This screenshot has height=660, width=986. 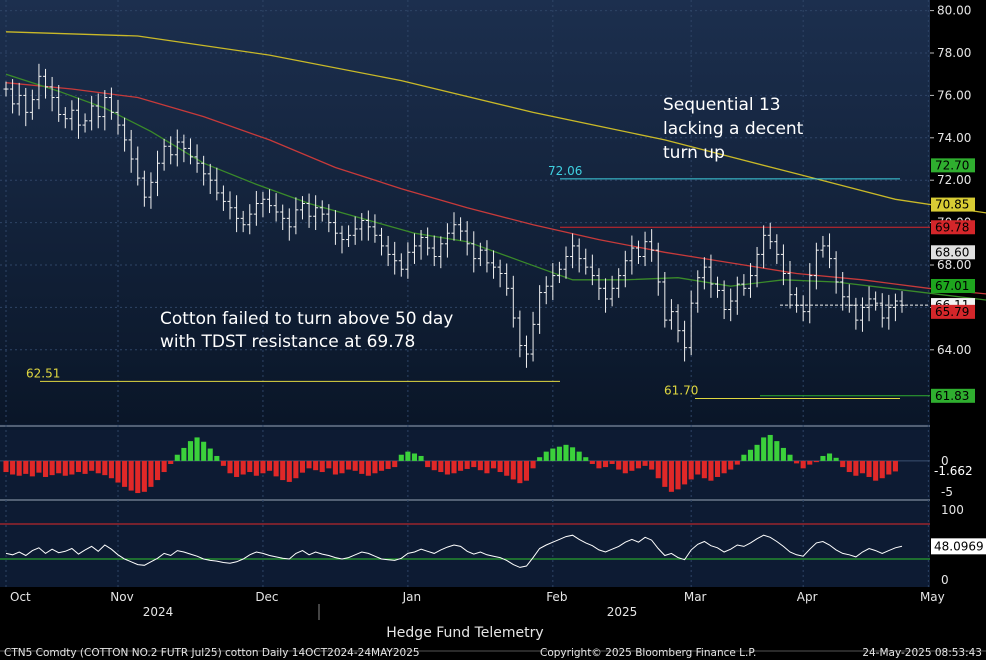 What do you see at coordinates (20, 597) in the screenshot?
I see `month-label-0: Oct` at bounding box center [20, 597].